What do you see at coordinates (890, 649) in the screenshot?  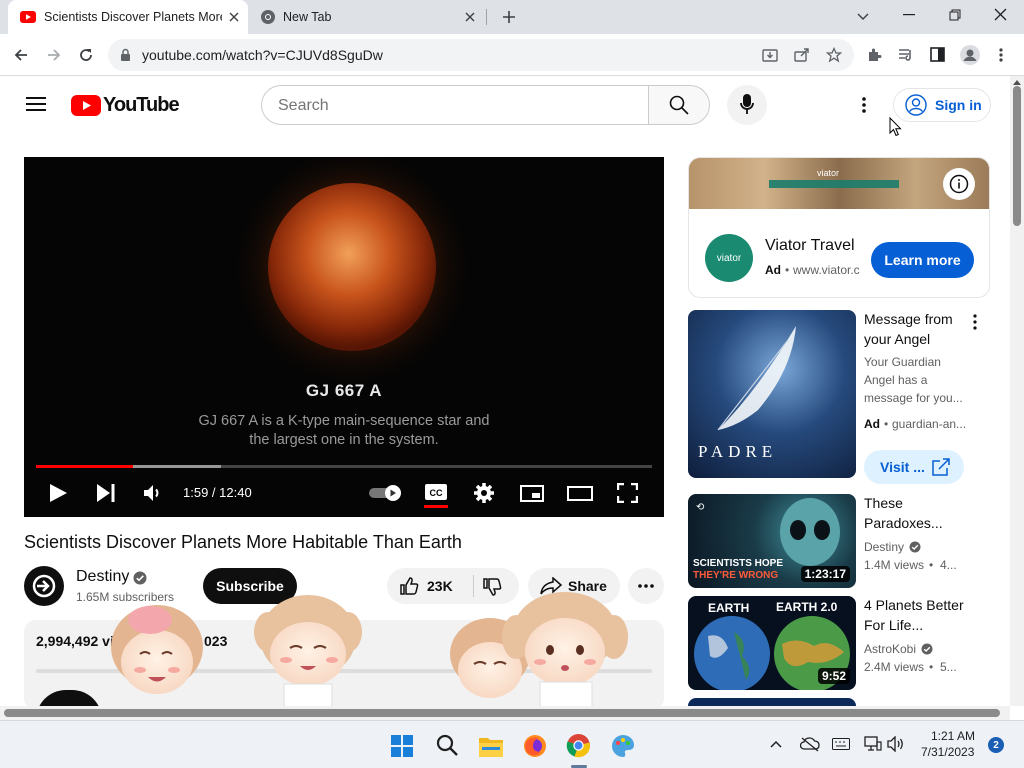 I see `video-card-channel: AstroKobi` at bounding box center [890, 649].